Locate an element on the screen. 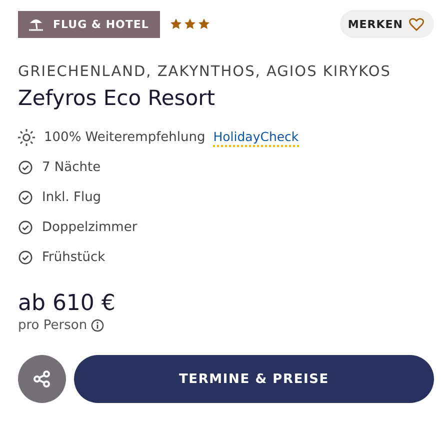 The image size is (448, 435). feature-text: Doppelzimmer is located at coordinates (90, 227).